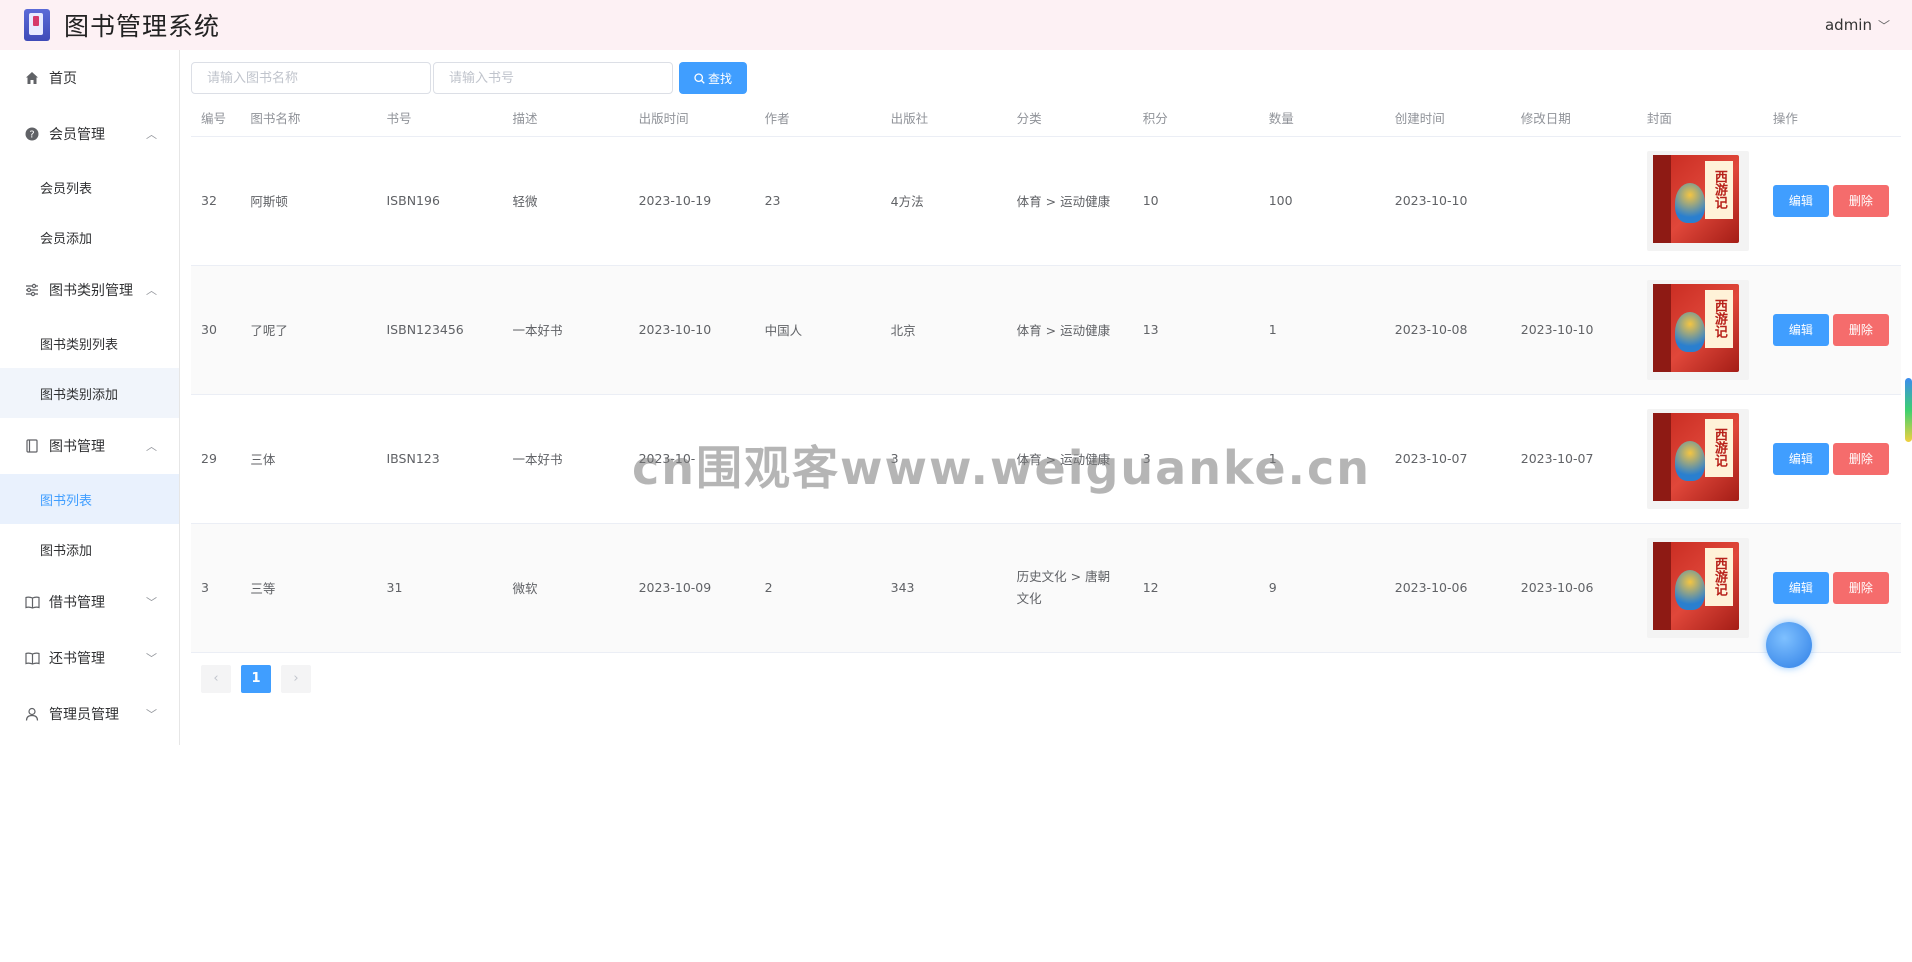 This screenshot has height=962, width=1912. Describe the element at coordinates (89, 343) in the screenshot. I see `sidebar-item-category-list: 图书类别列表` at that location.